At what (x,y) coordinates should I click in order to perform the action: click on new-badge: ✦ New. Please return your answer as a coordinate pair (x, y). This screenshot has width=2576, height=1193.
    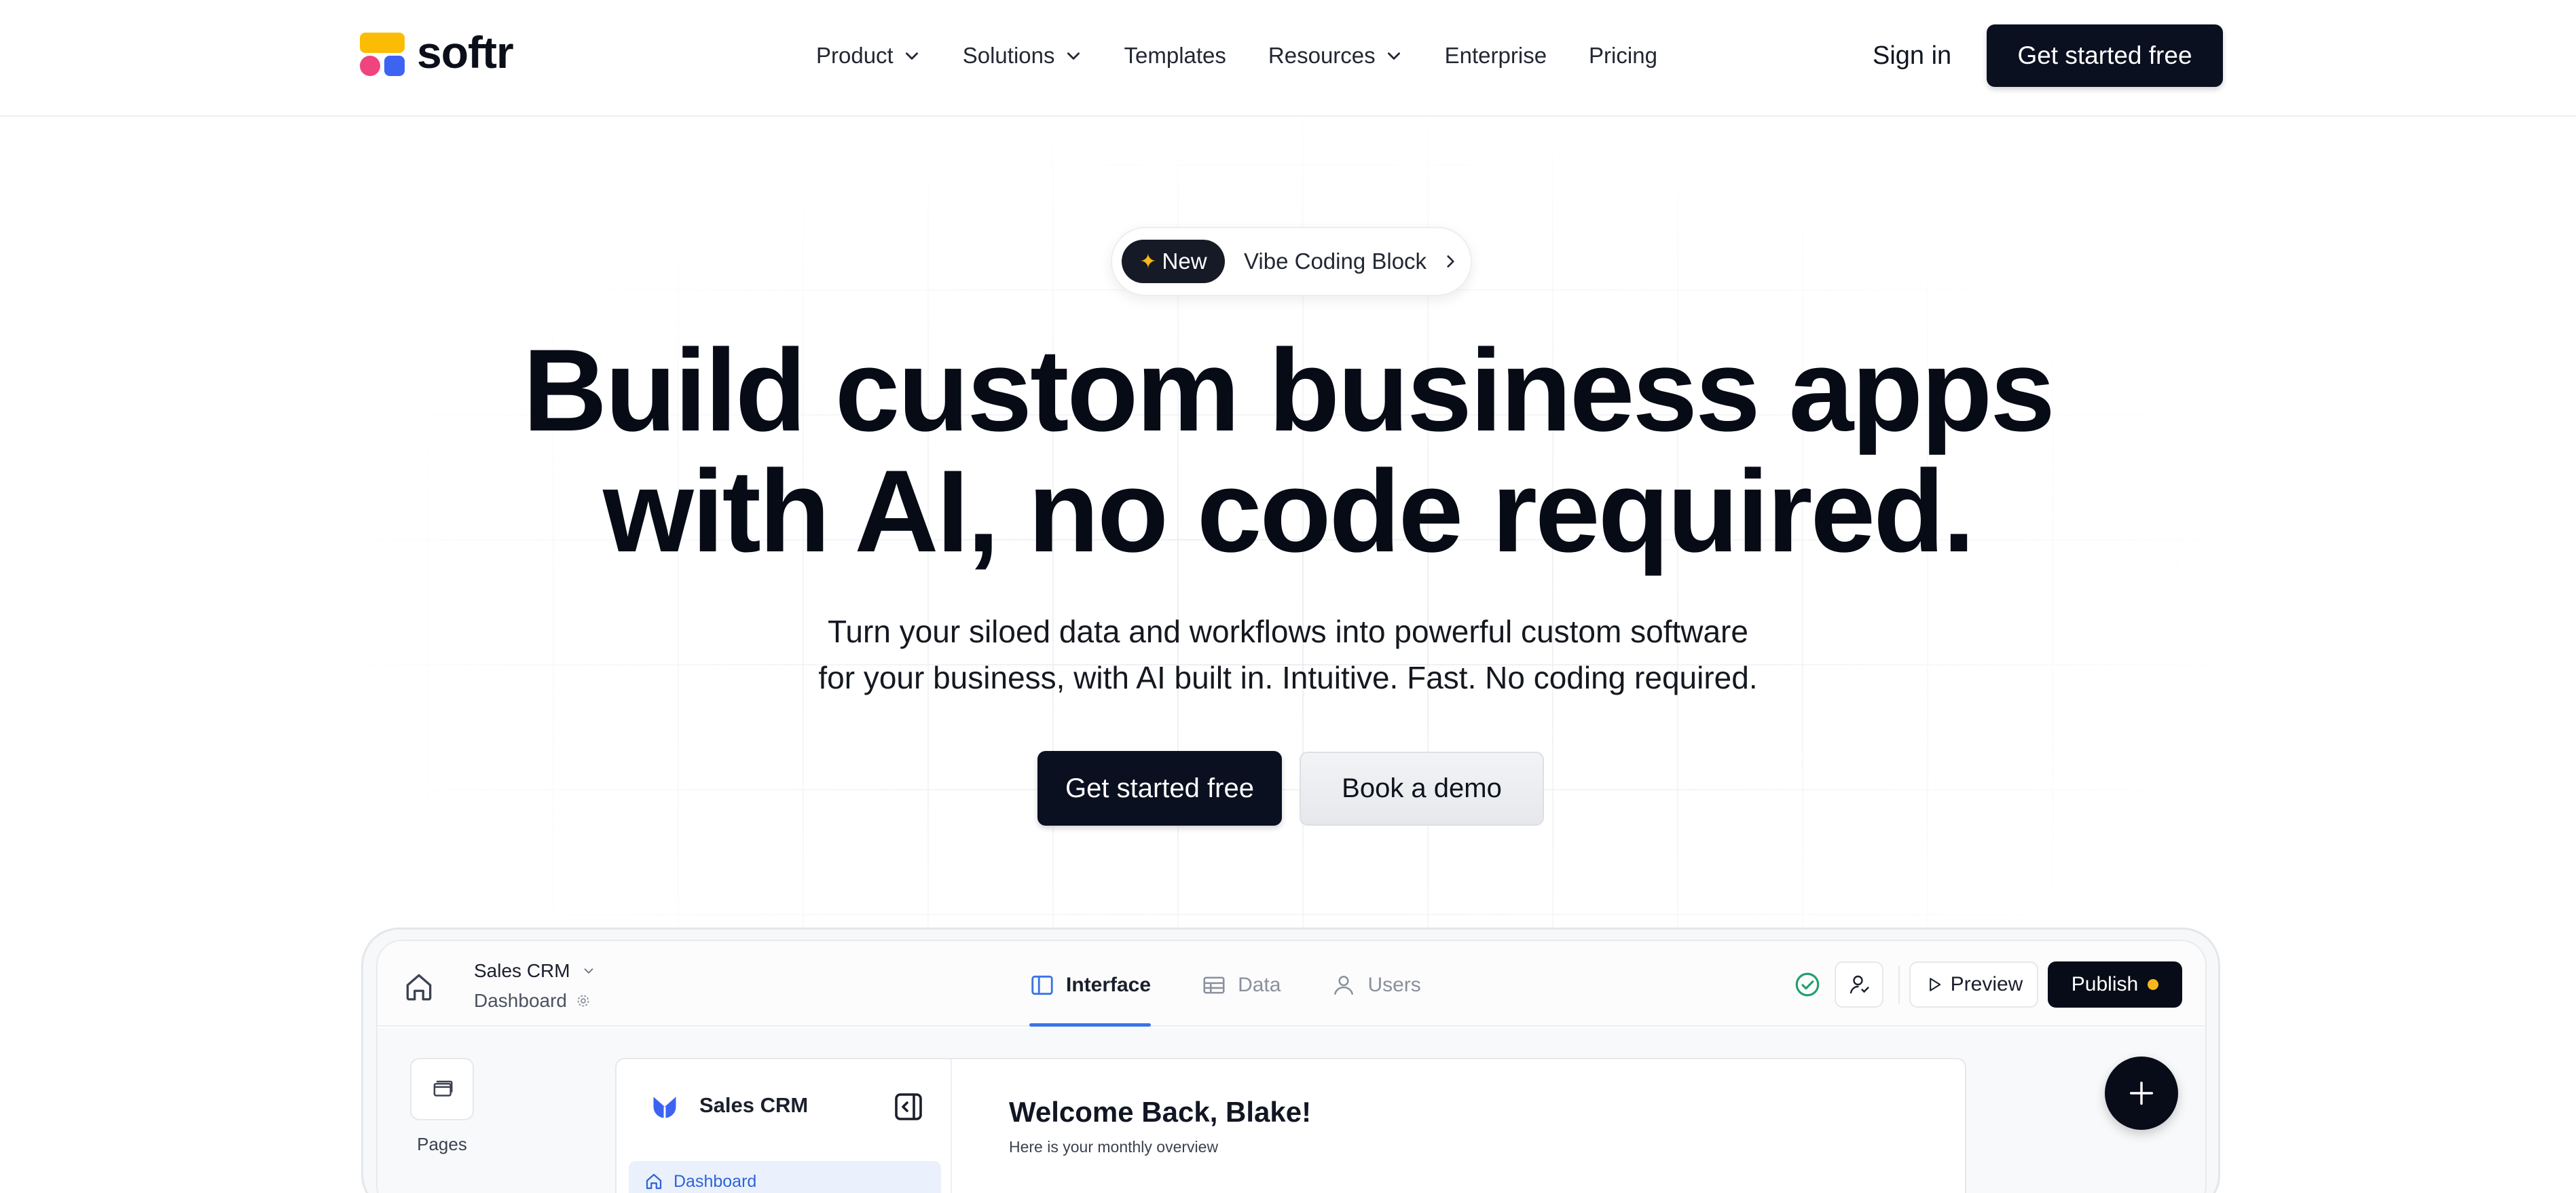
    Looking at the image, I should click on (1173, 261).